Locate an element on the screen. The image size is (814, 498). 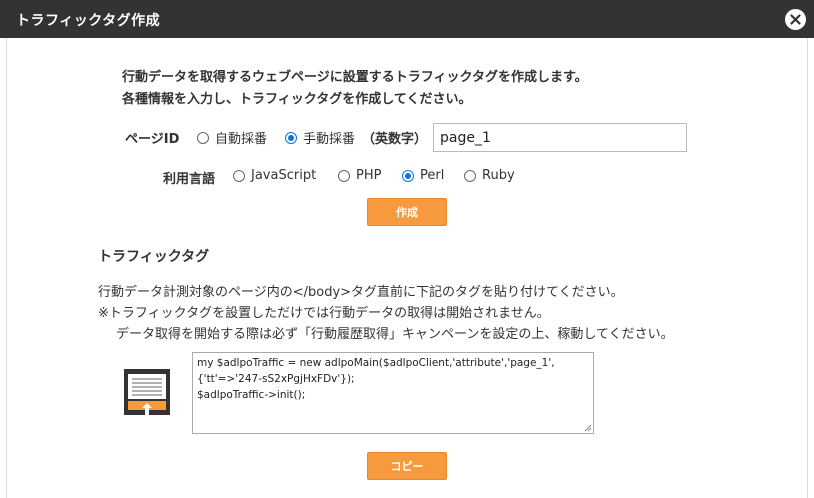
resize-grip-icon is located at coordinates (588, 428).